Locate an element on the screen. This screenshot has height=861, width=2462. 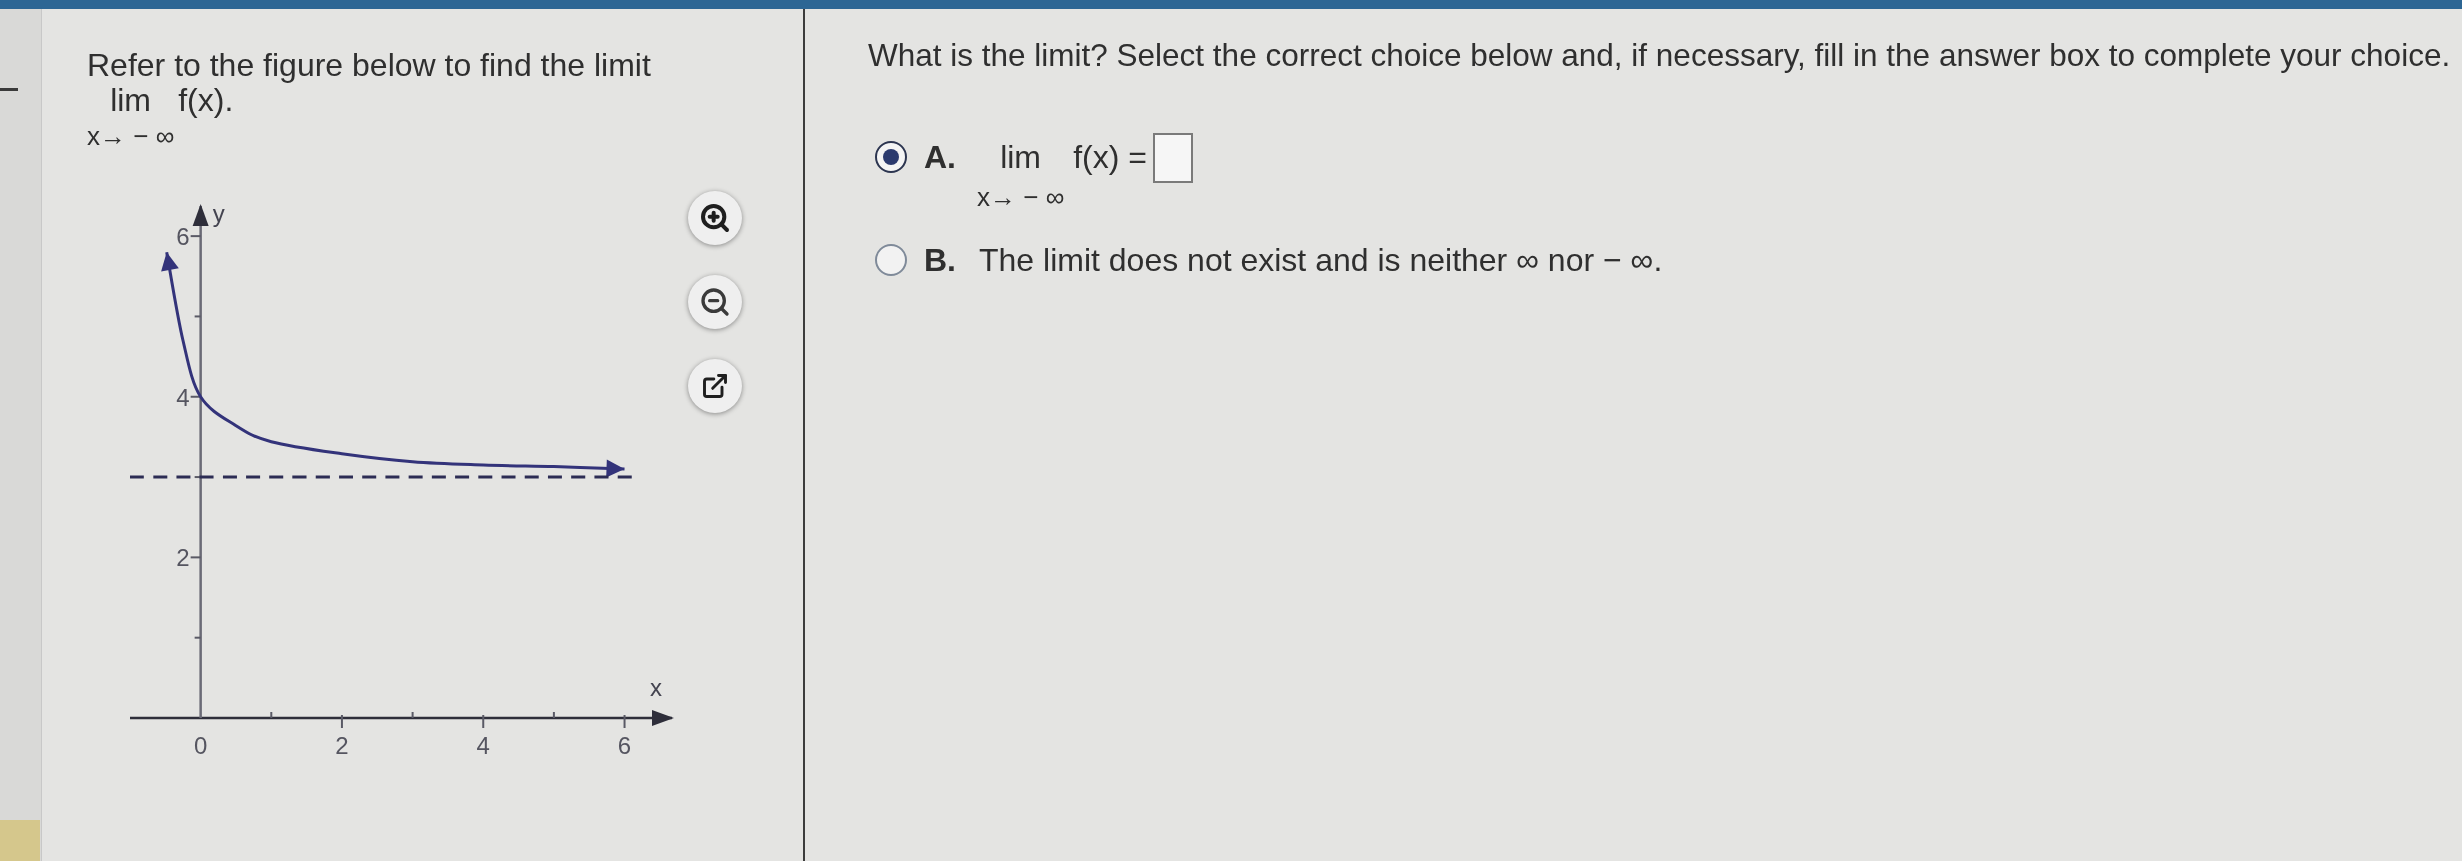
axis-label: y is located at coordinates (218, 213).